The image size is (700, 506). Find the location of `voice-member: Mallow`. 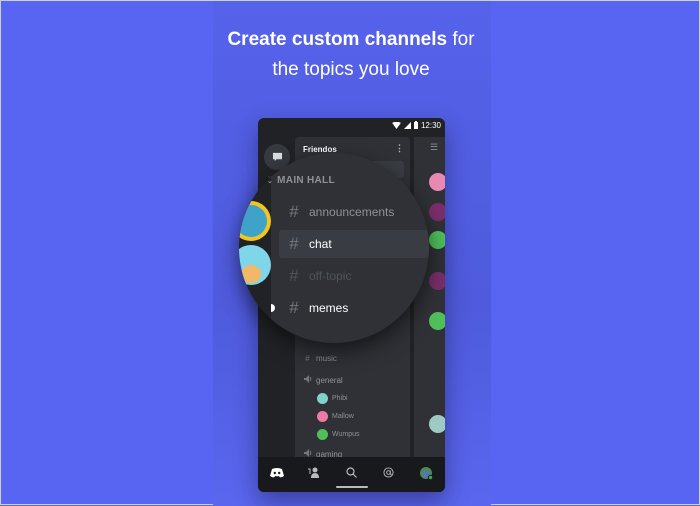

voice-member: Mallow is located at coordinates (361, 416).